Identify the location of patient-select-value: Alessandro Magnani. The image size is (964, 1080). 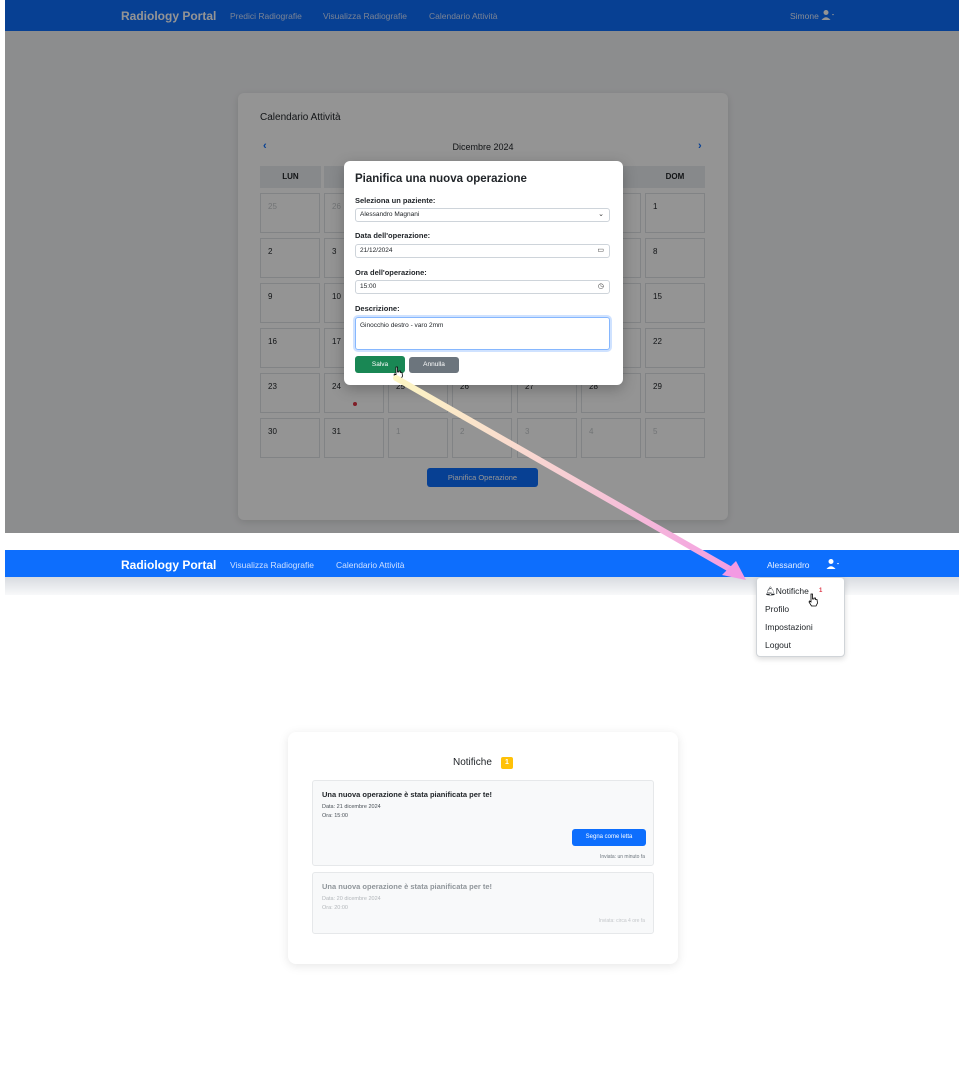
(390, 214).